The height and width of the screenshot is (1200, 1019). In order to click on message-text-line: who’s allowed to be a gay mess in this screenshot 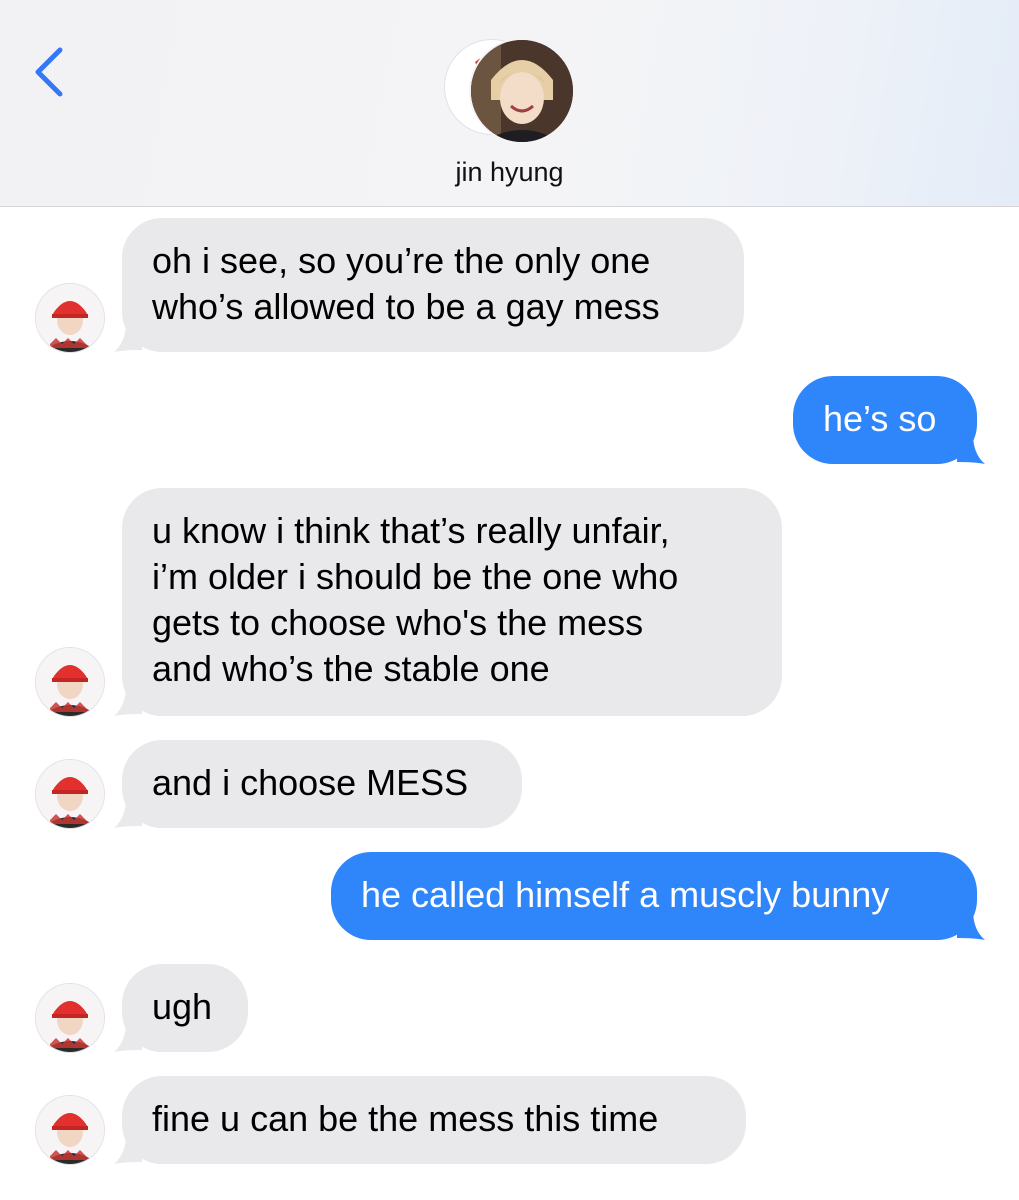, I will do `click(406, 306)`.